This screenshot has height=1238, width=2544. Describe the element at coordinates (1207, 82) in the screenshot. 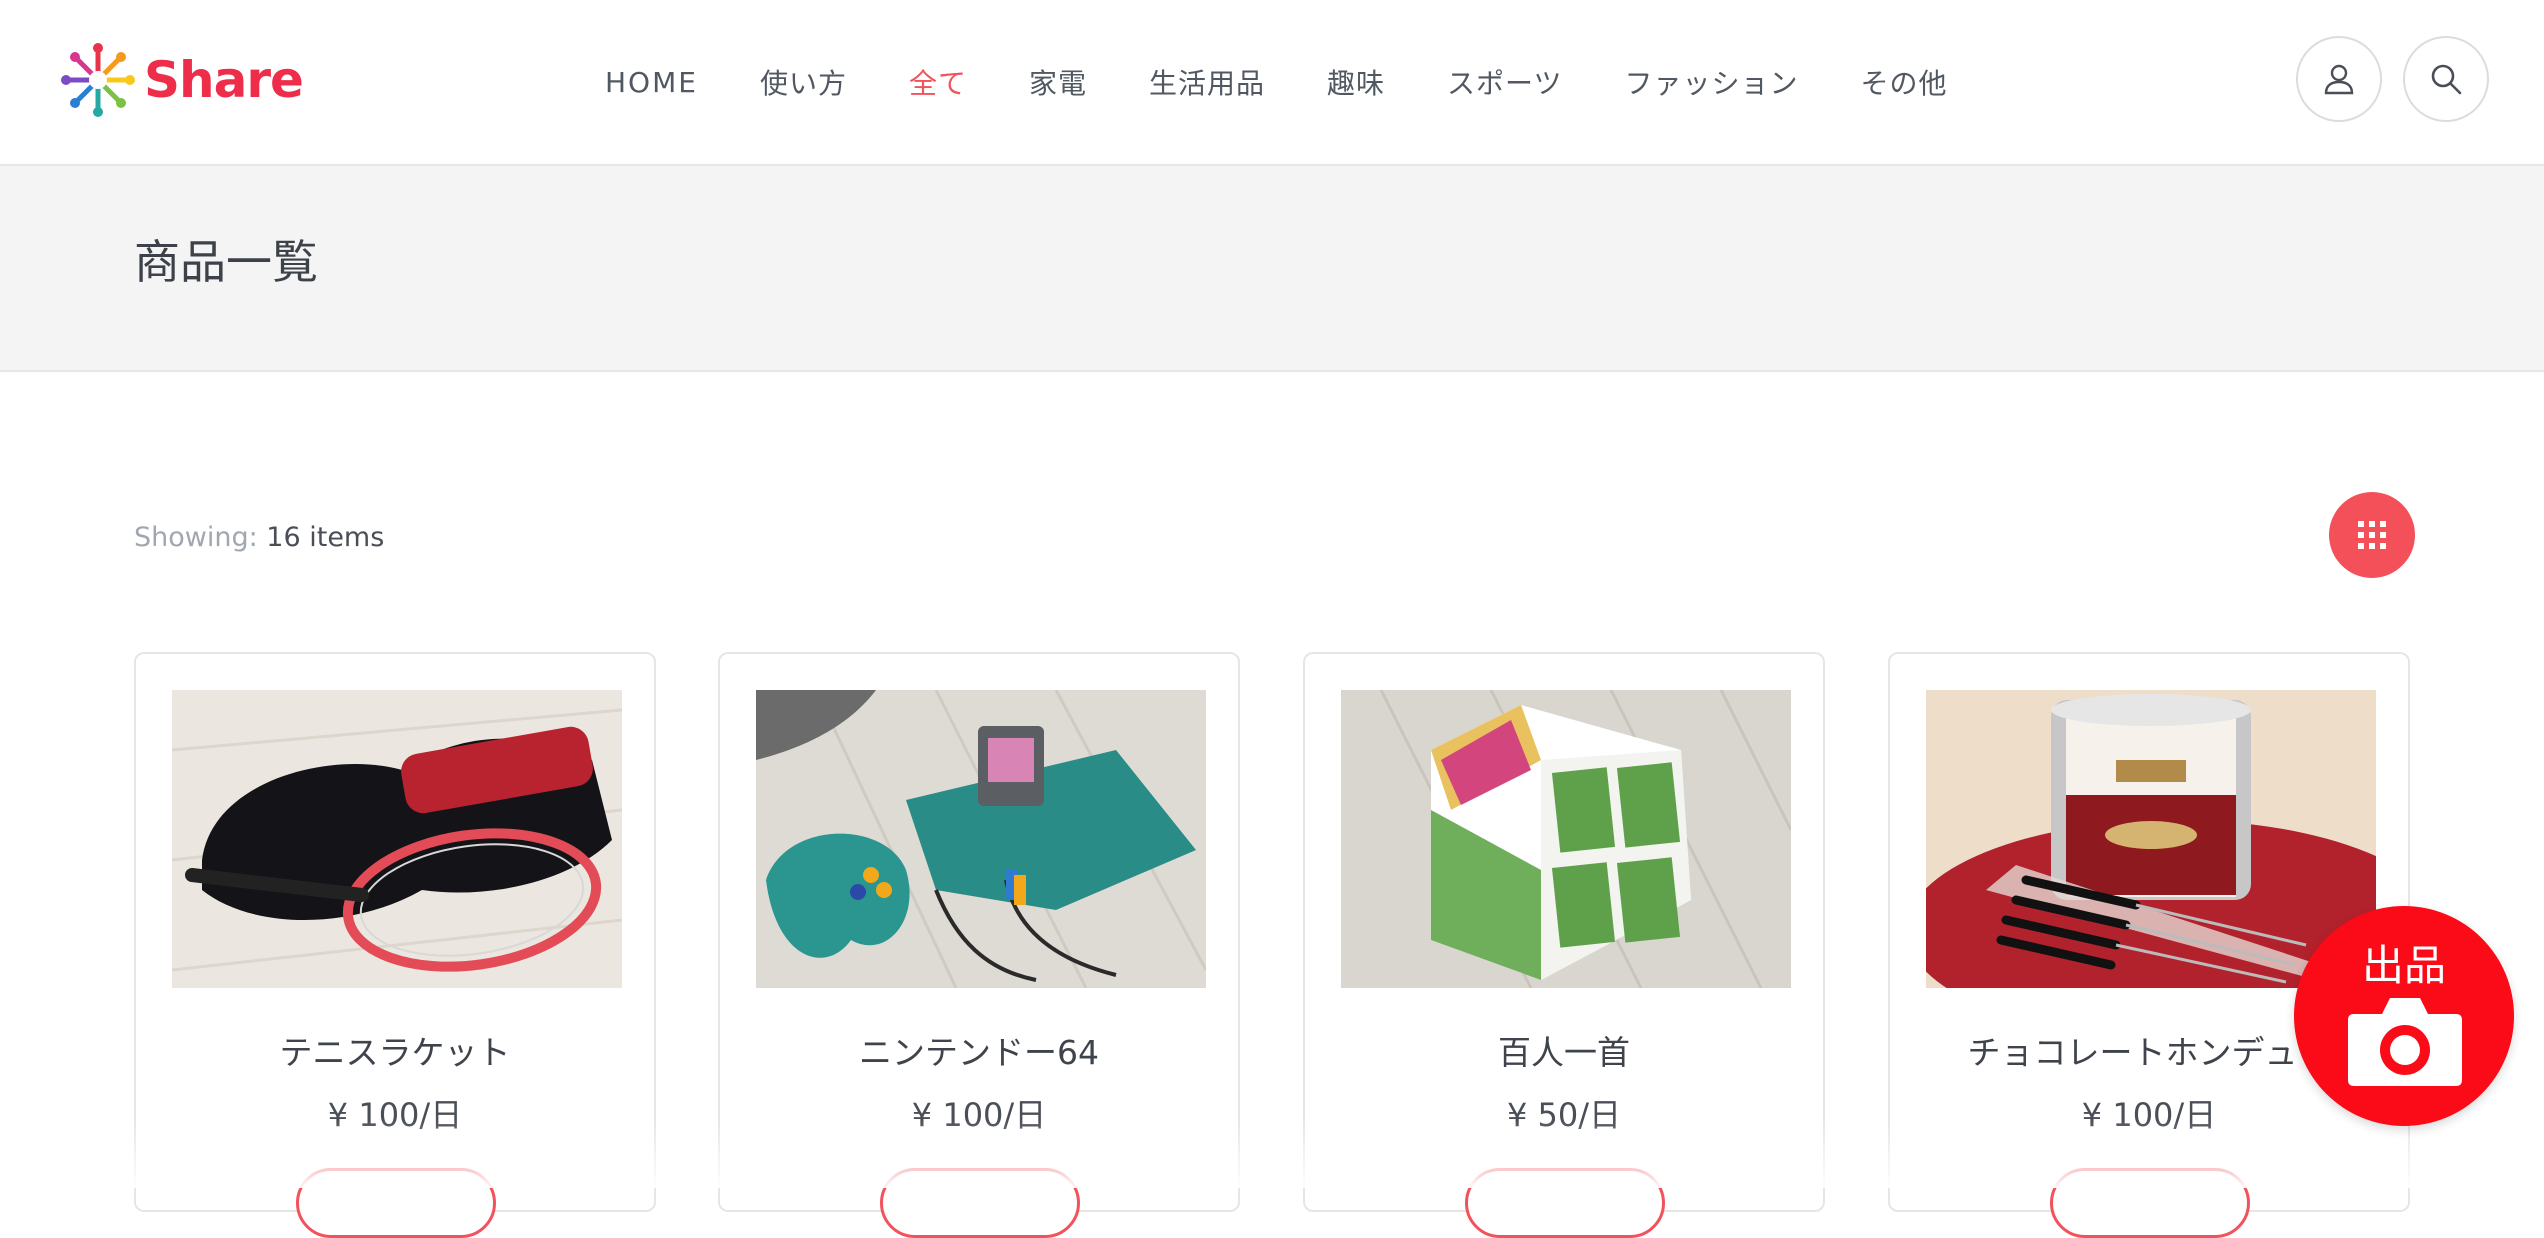

I see `nav-item-daily-goods: 生活用品` at that location.